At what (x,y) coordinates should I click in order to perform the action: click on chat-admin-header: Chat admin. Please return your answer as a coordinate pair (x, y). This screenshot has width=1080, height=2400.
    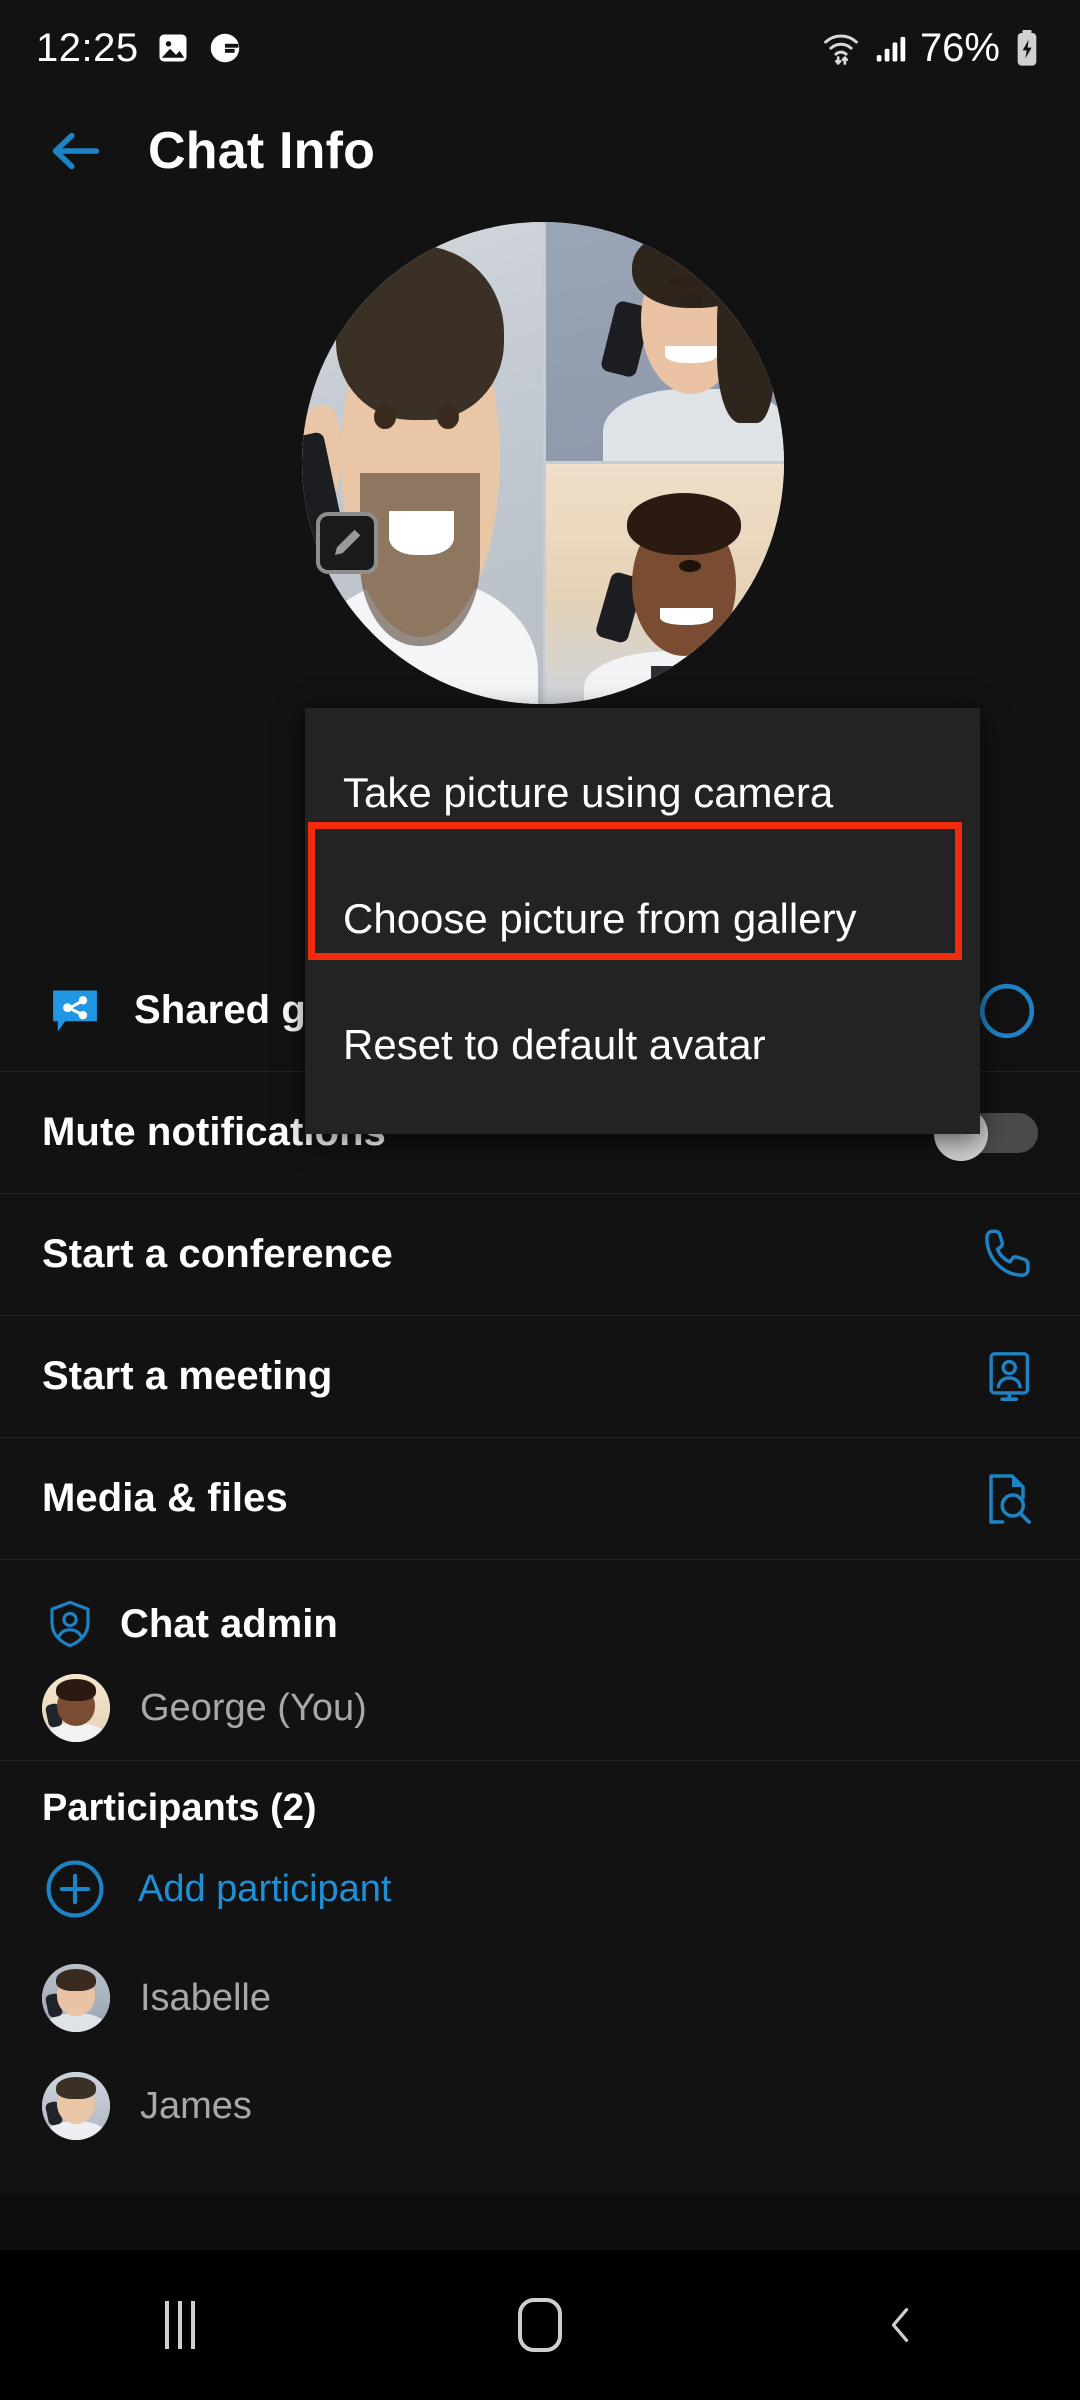
    Looking at the image, I should click on (540, 1606).